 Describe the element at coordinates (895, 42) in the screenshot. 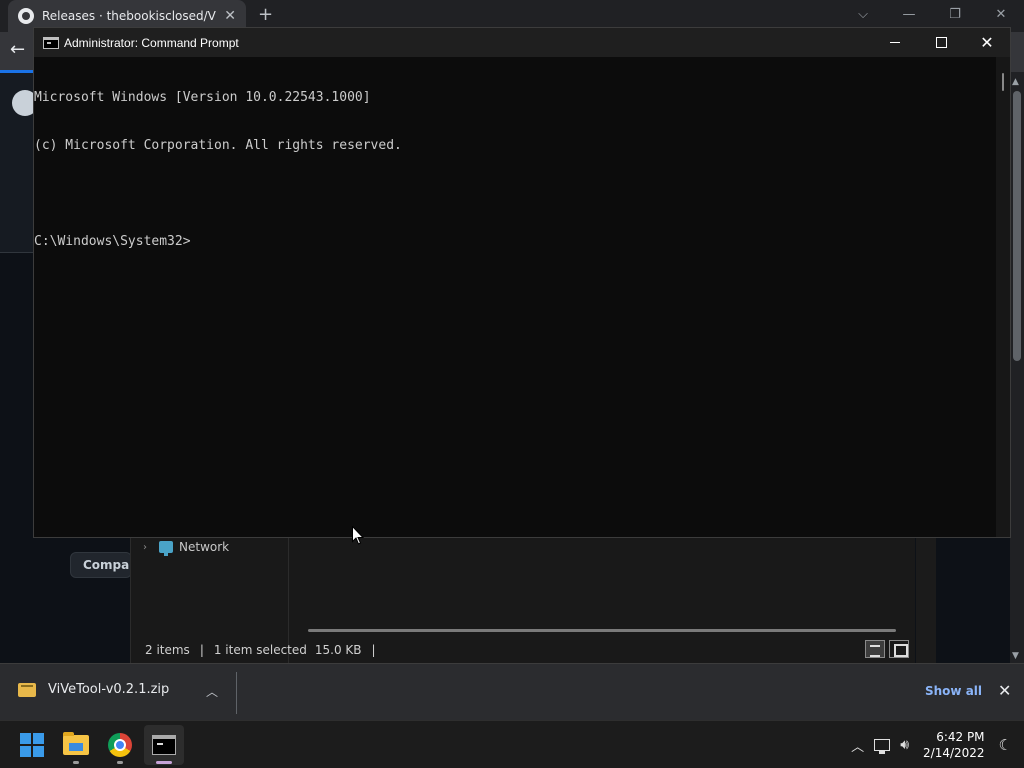

I see `cmd-minimize-button` at that location.